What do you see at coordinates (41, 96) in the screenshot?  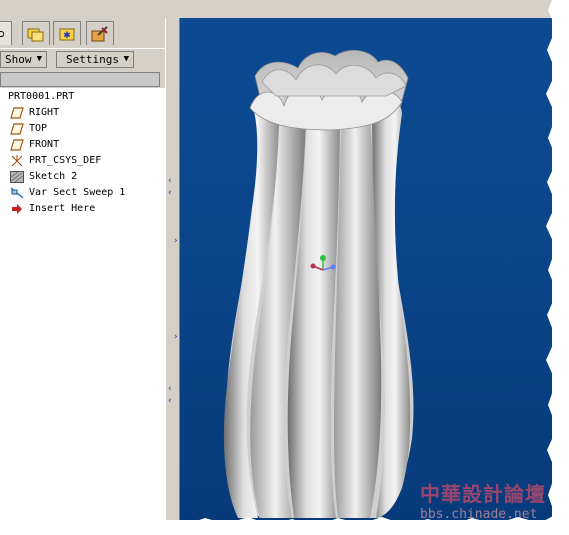 I see `tree-item-label: PRT0001.PRT` at bounding box center [41, 96].